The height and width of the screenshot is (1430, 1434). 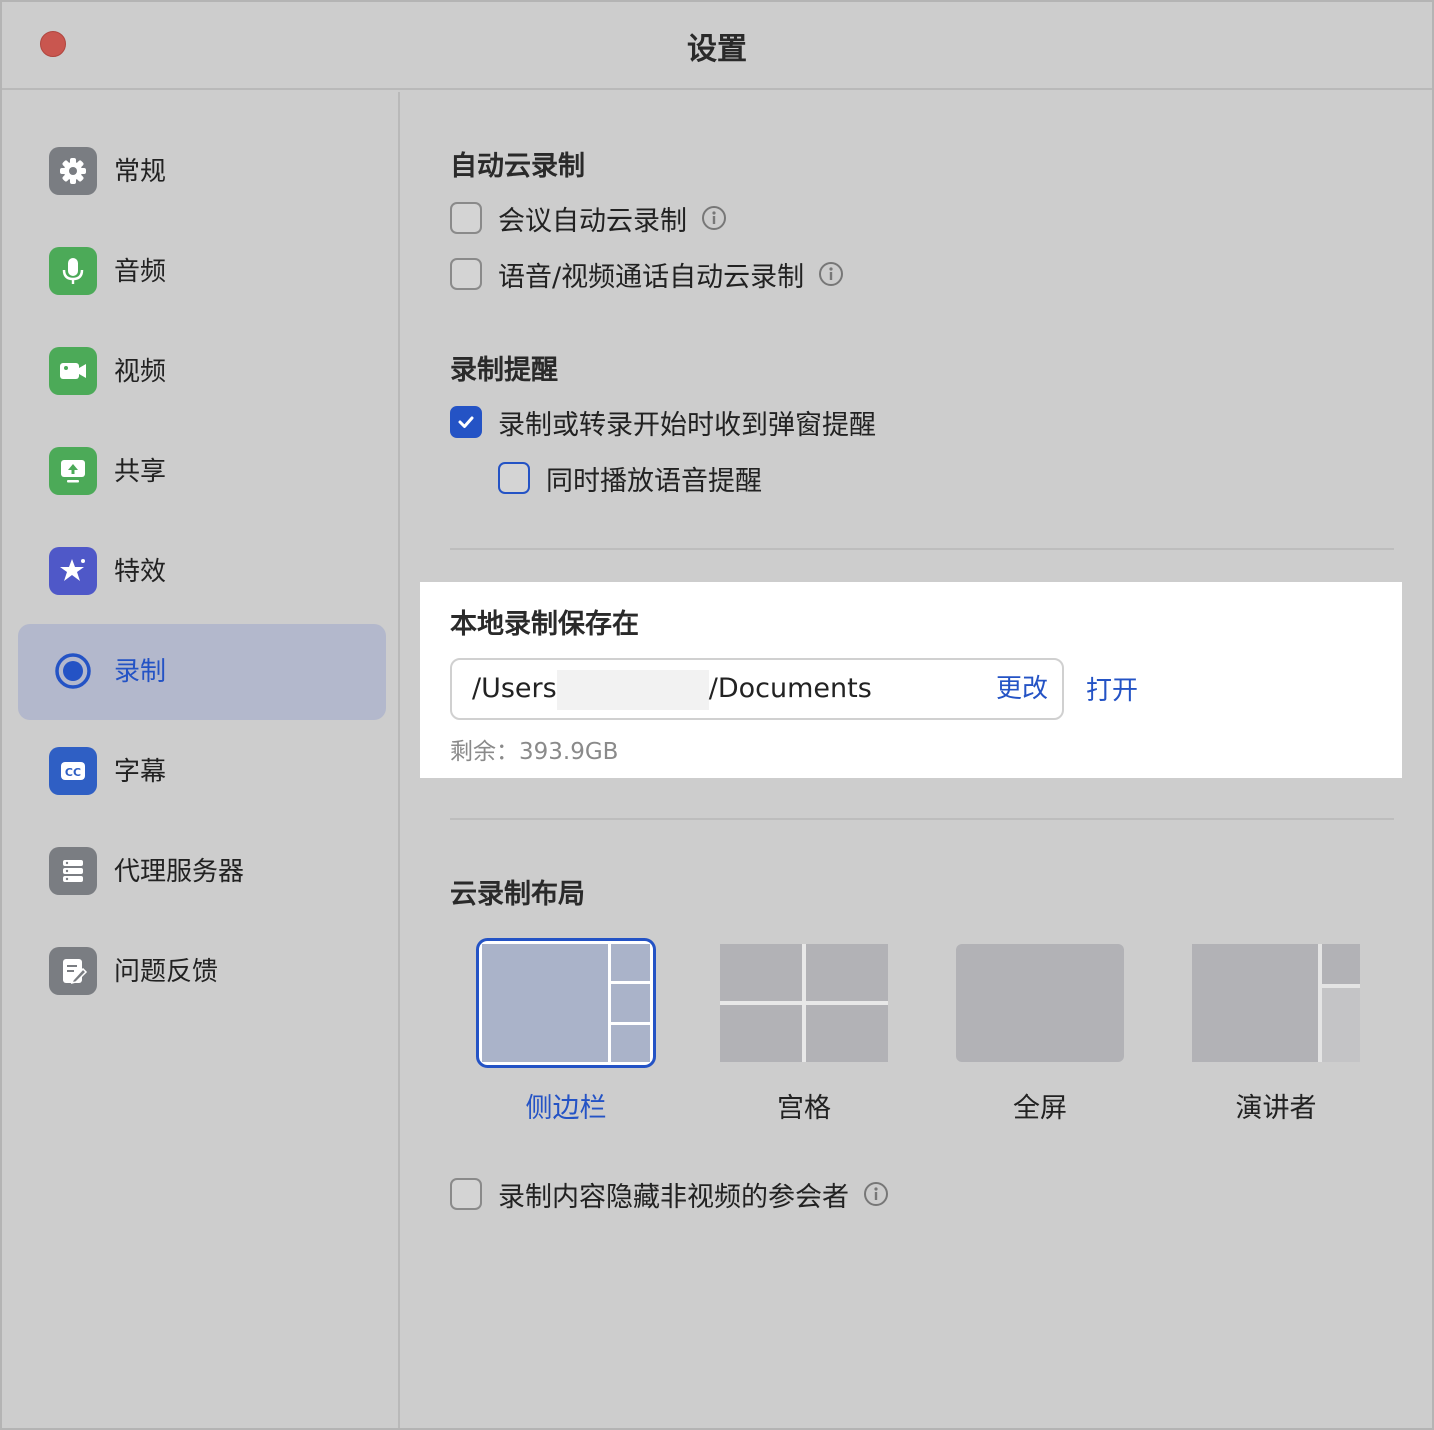 I want to click on save-path-field: /Users/Documents 更改, so click(x=757, y=689).